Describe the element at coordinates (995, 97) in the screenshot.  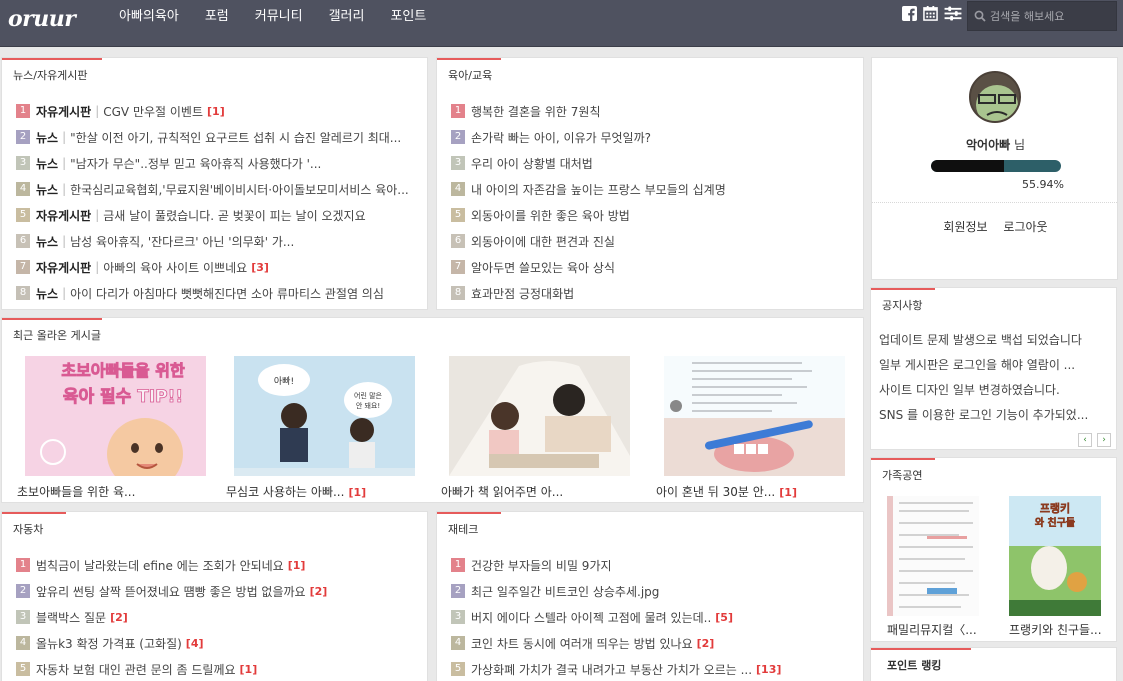
I see `avatar` at that location.